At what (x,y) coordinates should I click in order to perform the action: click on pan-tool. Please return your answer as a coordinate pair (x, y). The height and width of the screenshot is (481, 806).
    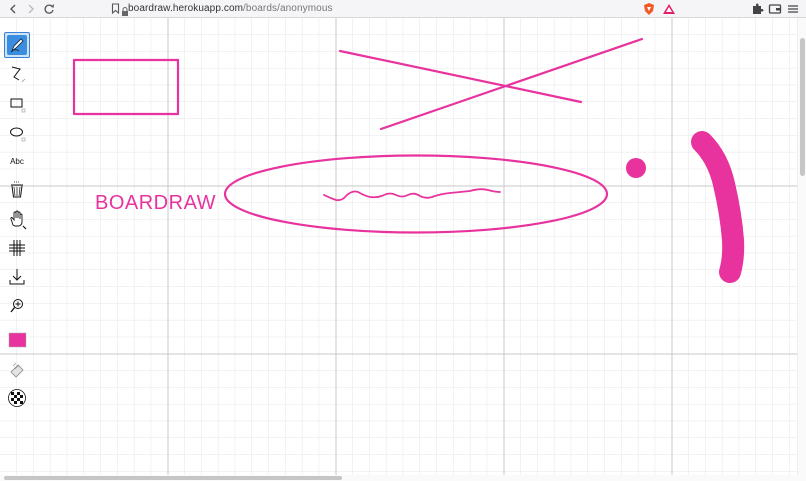
    Looking at the image, I should click on (17, 219).